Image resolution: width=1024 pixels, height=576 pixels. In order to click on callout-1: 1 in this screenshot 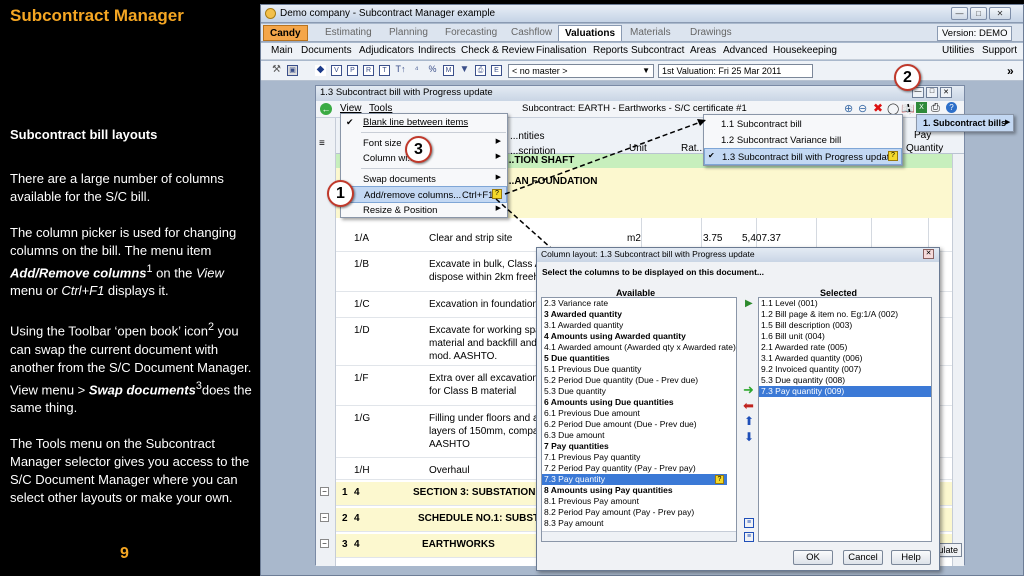, I will do `click(340, 193)`.